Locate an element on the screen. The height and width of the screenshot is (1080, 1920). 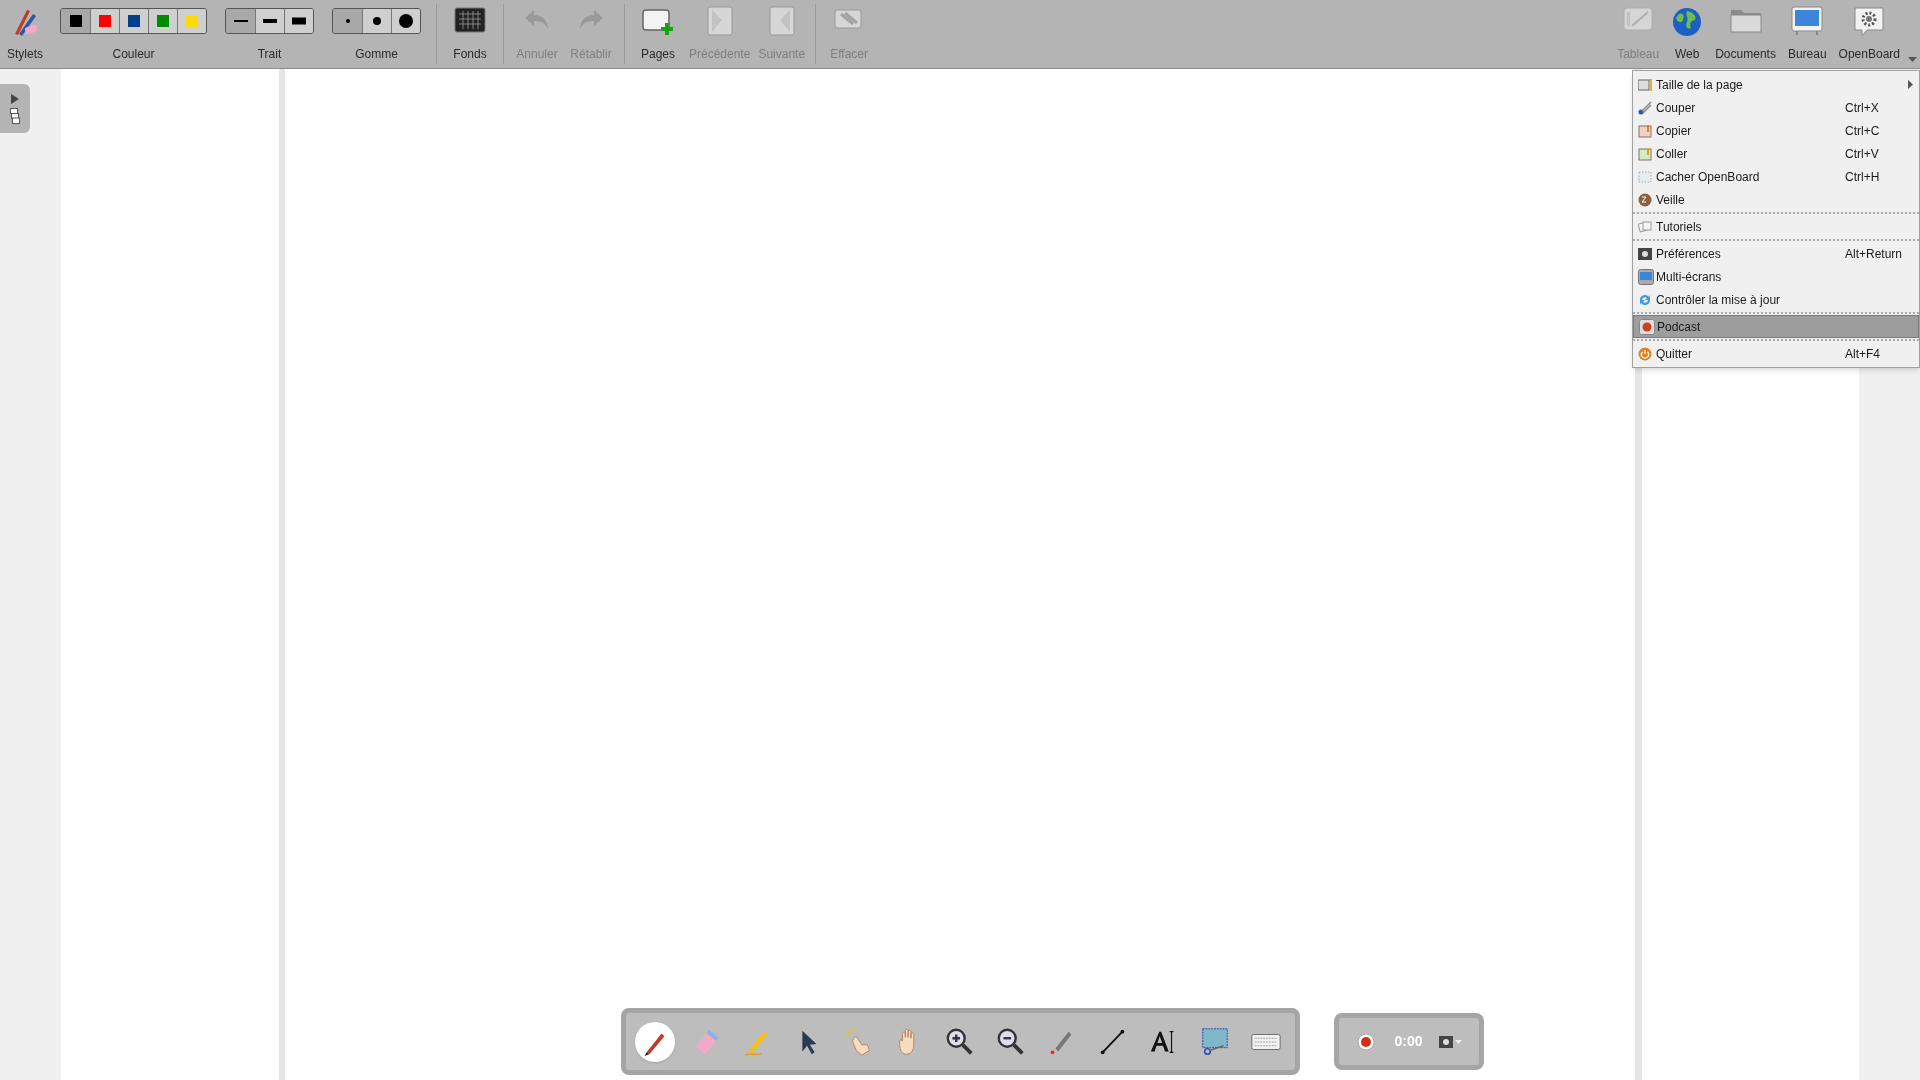
power-icon is located at coordinates (1645, 353).